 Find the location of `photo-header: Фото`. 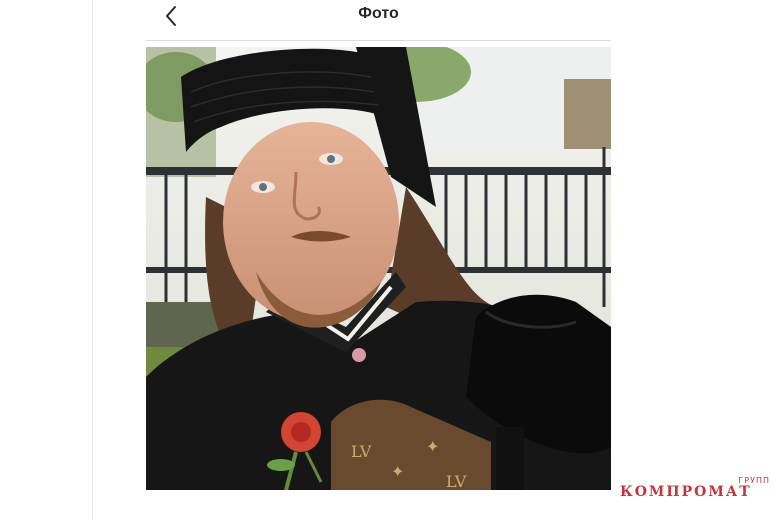

photo-header: Фото is located at coordinates (378, 20).